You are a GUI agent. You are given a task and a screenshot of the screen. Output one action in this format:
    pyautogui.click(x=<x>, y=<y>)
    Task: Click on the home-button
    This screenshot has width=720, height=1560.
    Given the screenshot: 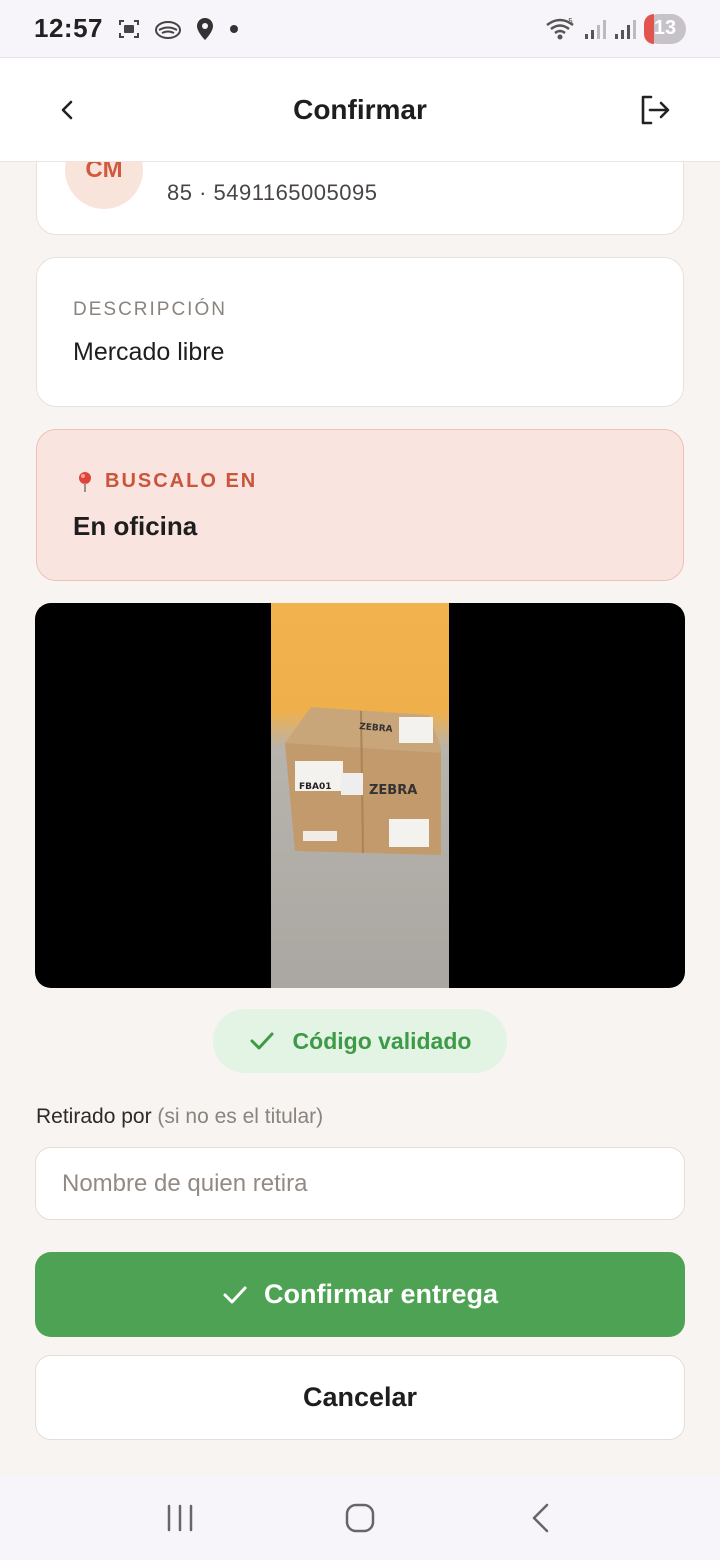 What is the action you would take?
    pyautogui.click(x=360, y=1518)
    